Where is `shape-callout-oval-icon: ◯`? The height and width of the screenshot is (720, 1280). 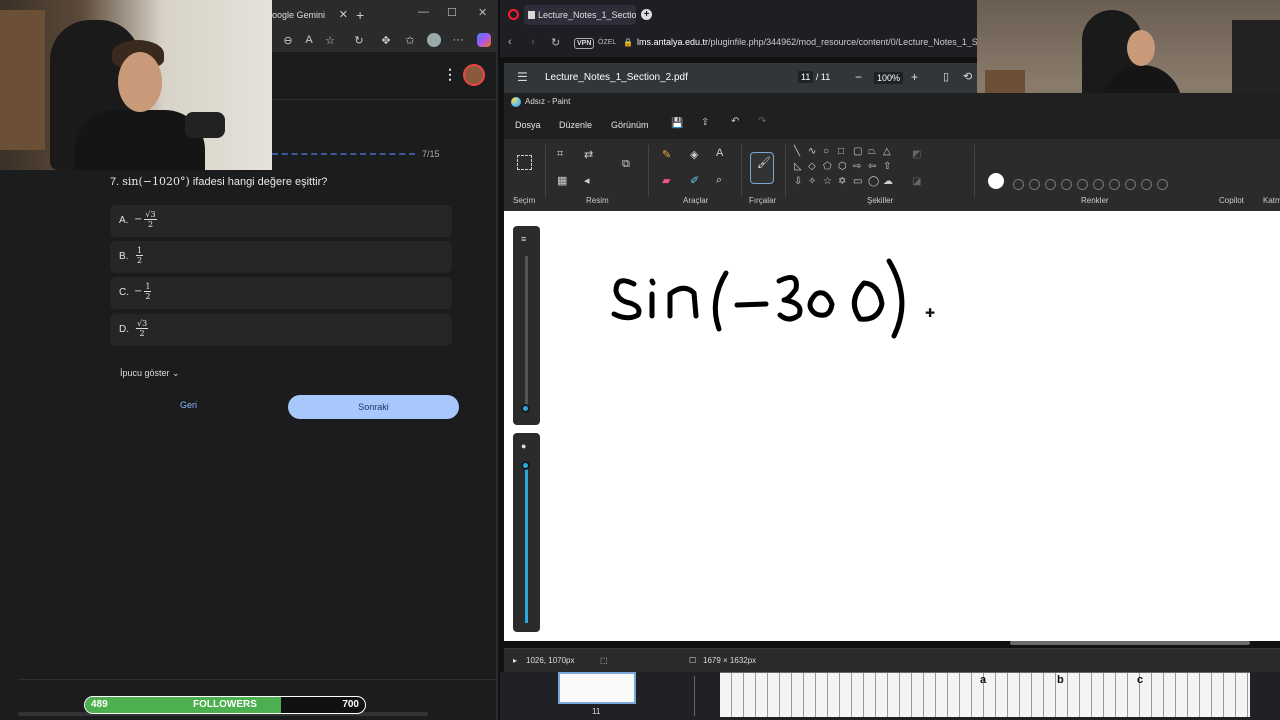
shape-callout-oval-icon: ◯ is located at coordinates (873, 181).